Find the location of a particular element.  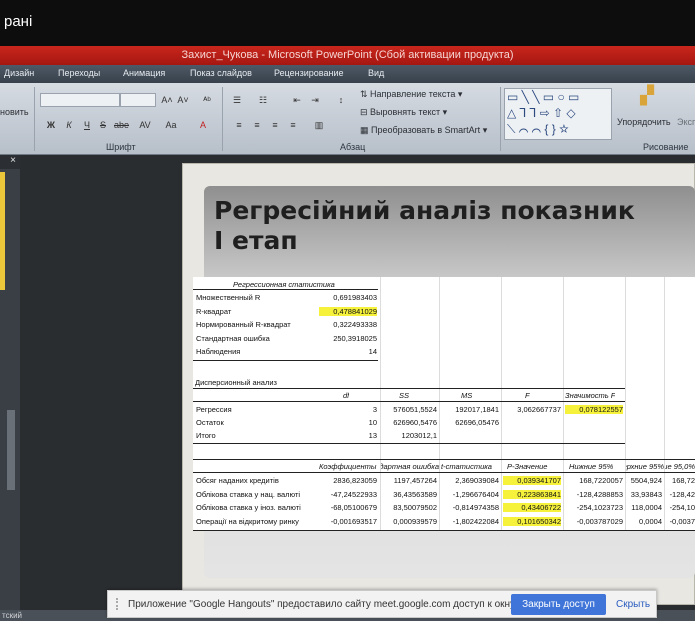

coef-t: -1,802422084 is located at coordinates (475, 521).